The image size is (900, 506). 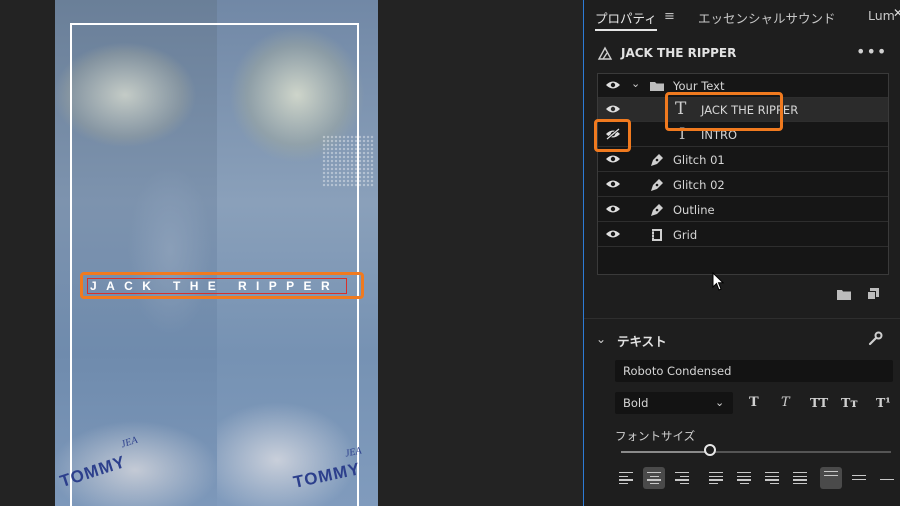 I want to click on layer-row-glitch-02: Glitch 02, so click(x=743, y=185).